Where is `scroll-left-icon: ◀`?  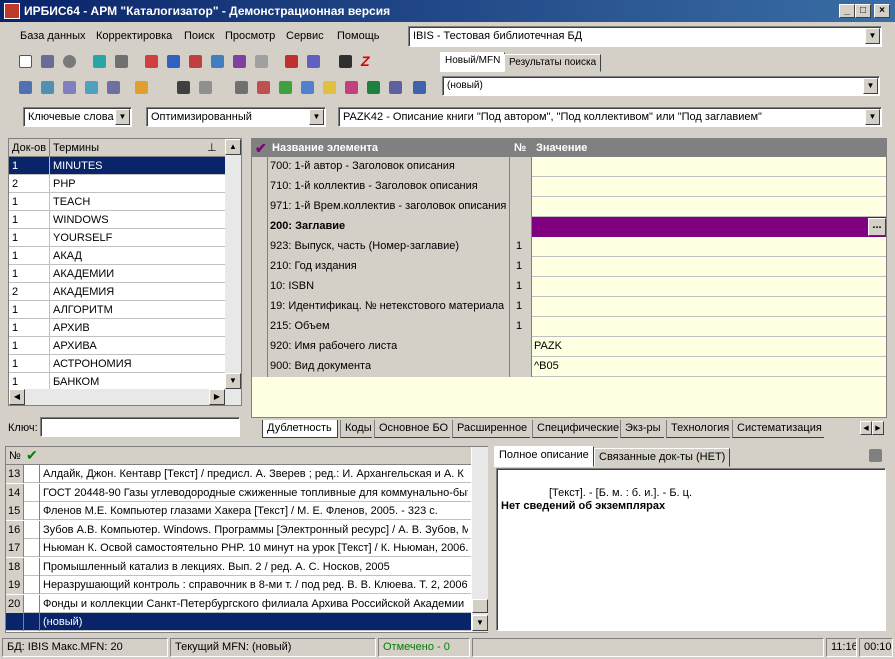 scroll-left-icon: ◀ is located at coordinates (17, 397).